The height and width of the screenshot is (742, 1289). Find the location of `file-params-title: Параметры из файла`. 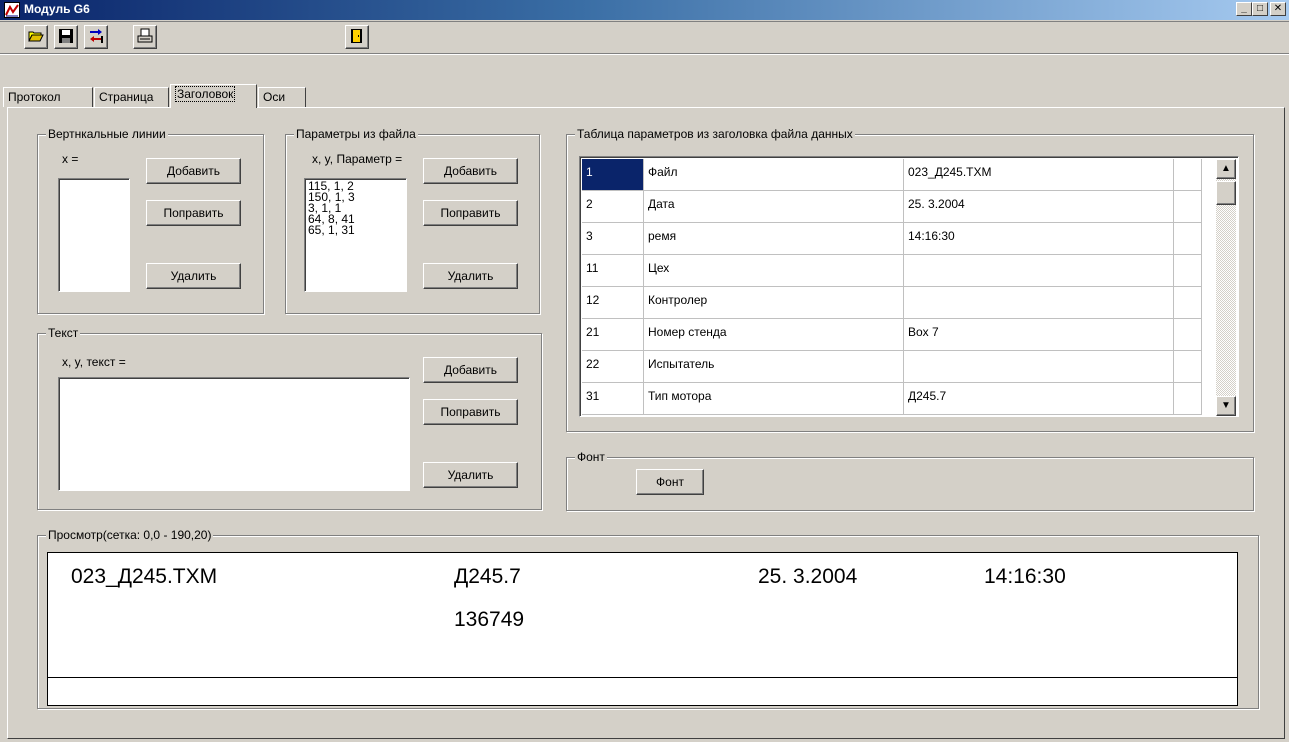

file-params-title: Параметры из файла is located at coordinates (356, 134).